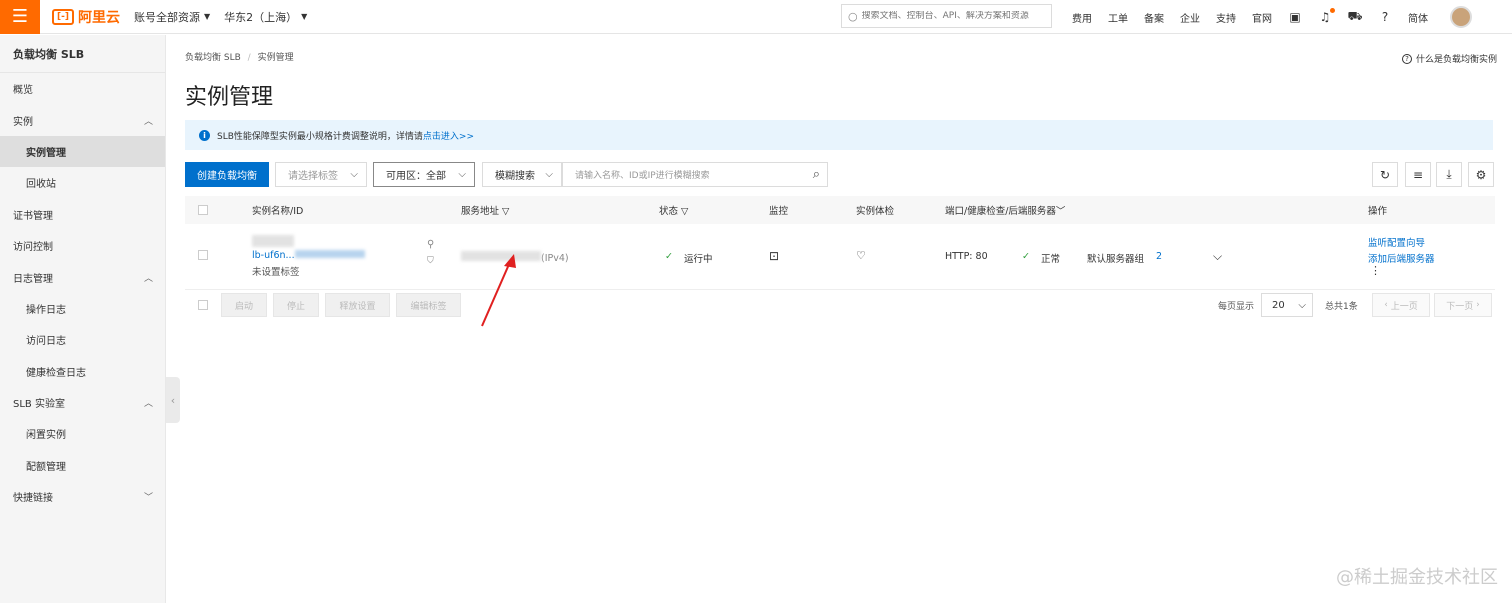  Describe the element at coordinates (695, 174) in the screenshot. I see `instance-search-input: 请输入名称、ID或IP进行模糊搜索 ⌕` at that location.